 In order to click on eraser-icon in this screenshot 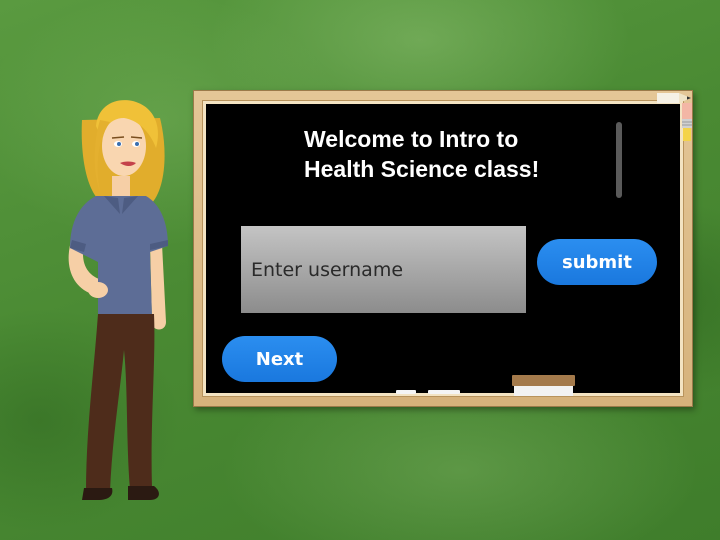, I will do `click(543, 385)`.